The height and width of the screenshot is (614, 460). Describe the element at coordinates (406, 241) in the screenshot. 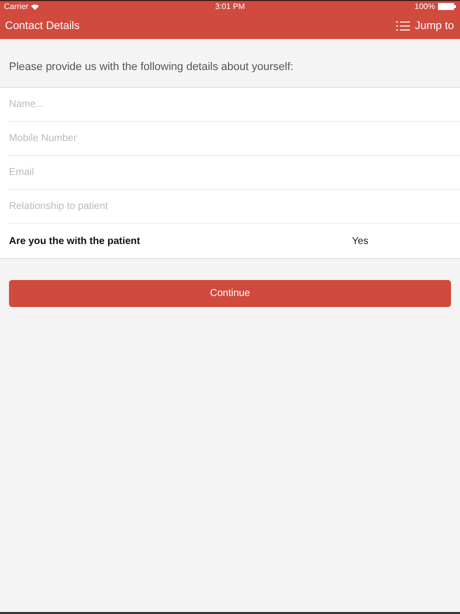

I see `answer-value: Yes` at that location.